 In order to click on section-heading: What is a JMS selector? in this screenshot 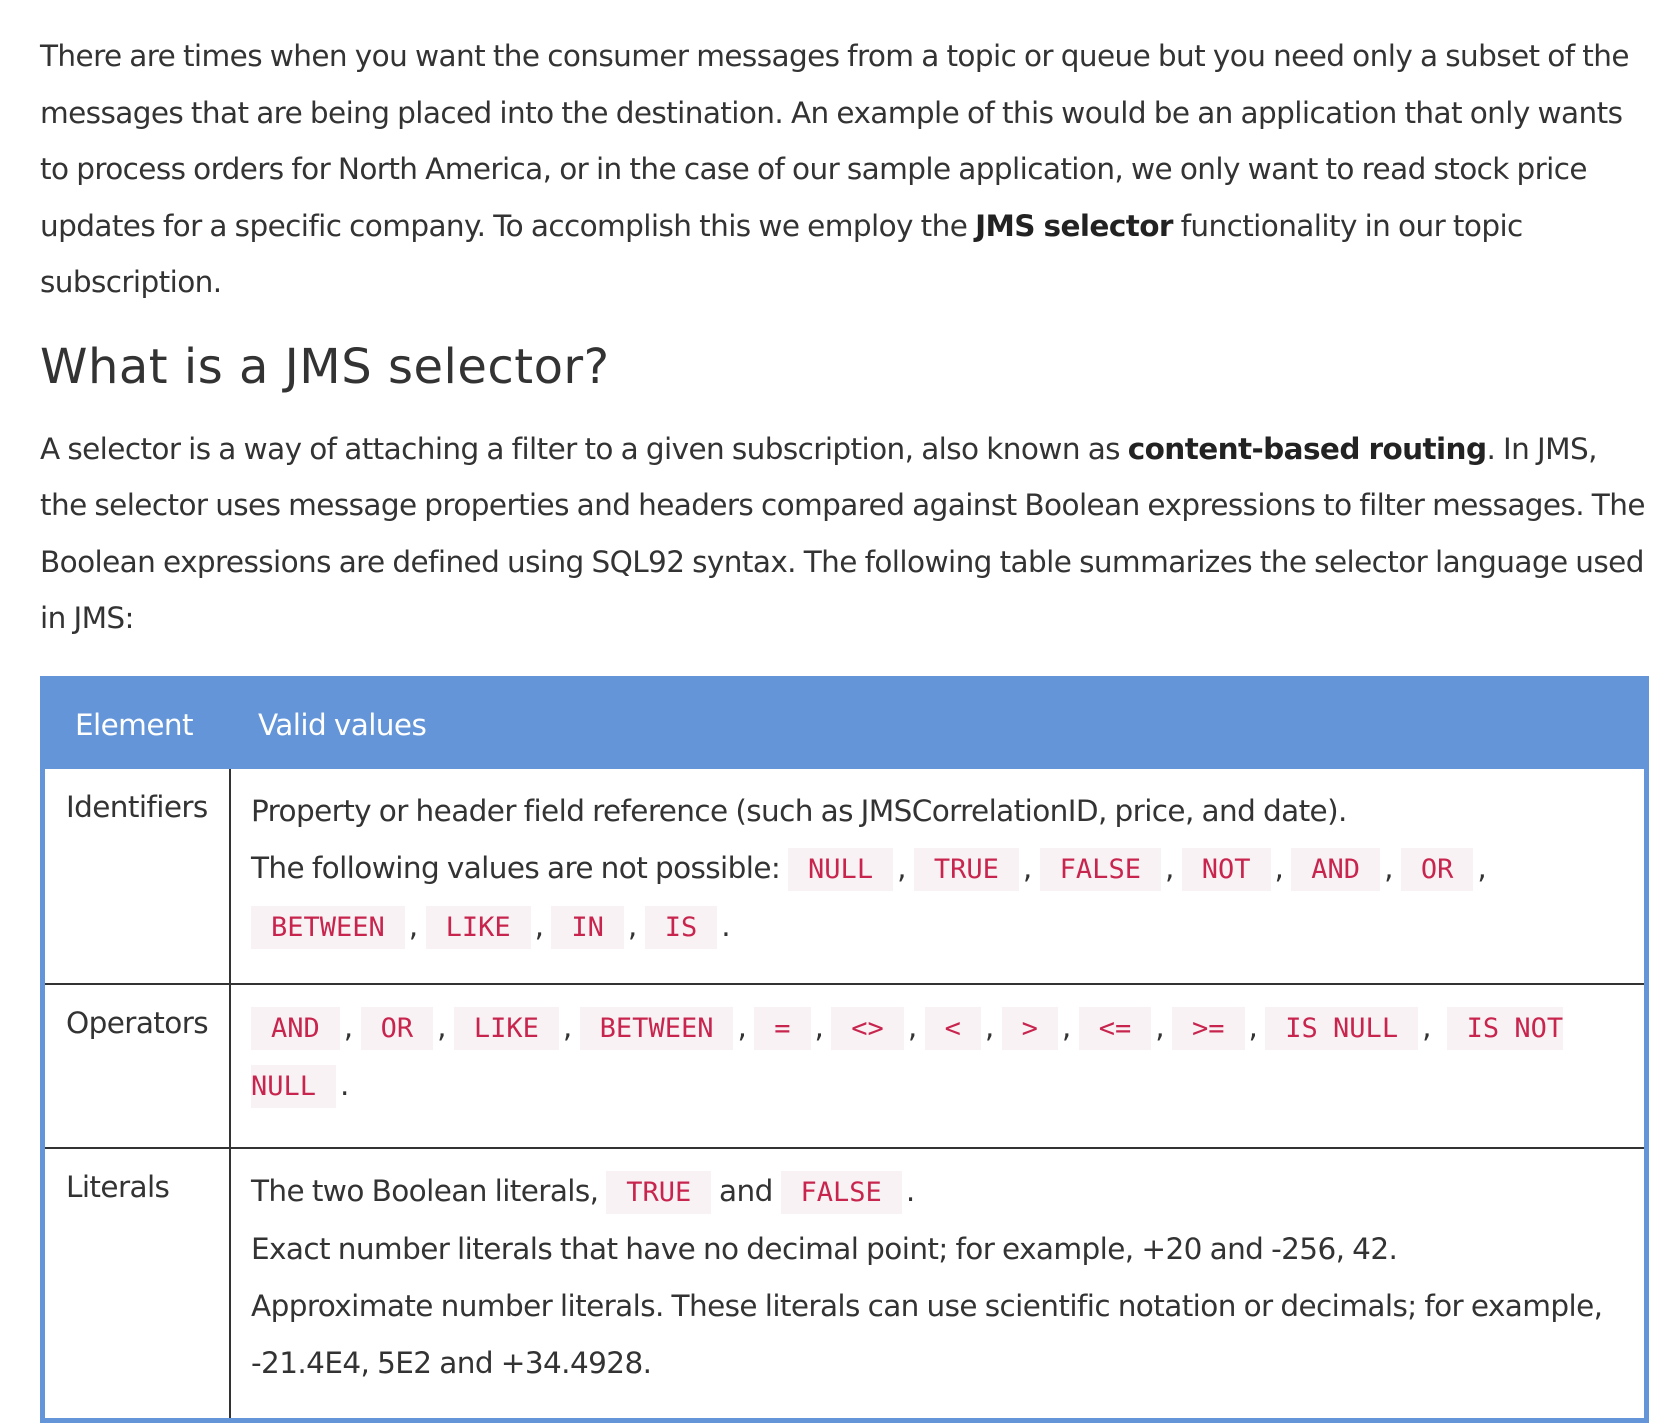, I will do `click(325, 366)`.